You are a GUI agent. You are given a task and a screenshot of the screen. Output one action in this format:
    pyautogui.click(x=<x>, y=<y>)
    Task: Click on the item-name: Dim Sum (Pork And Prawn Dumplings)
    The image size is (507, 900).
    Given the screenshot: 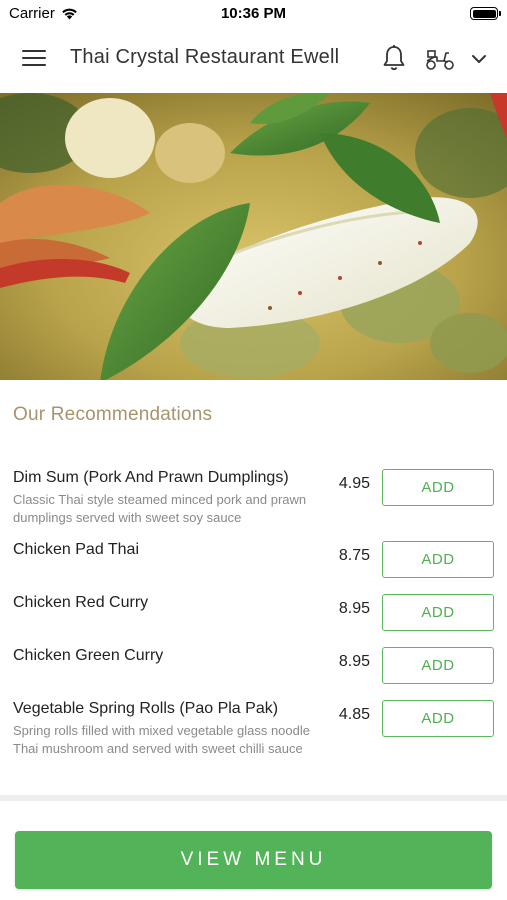 What is the action you would take?
    pyautogui.click(x=151, y=477)
    